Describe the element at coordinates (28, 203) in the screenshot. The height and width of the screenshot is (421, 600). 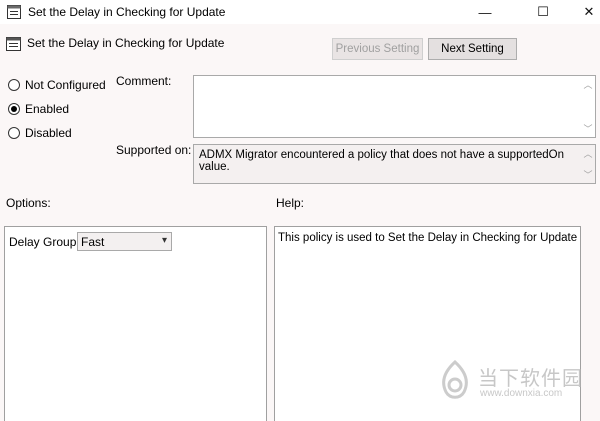
I see `options-label: Options:` at that location.